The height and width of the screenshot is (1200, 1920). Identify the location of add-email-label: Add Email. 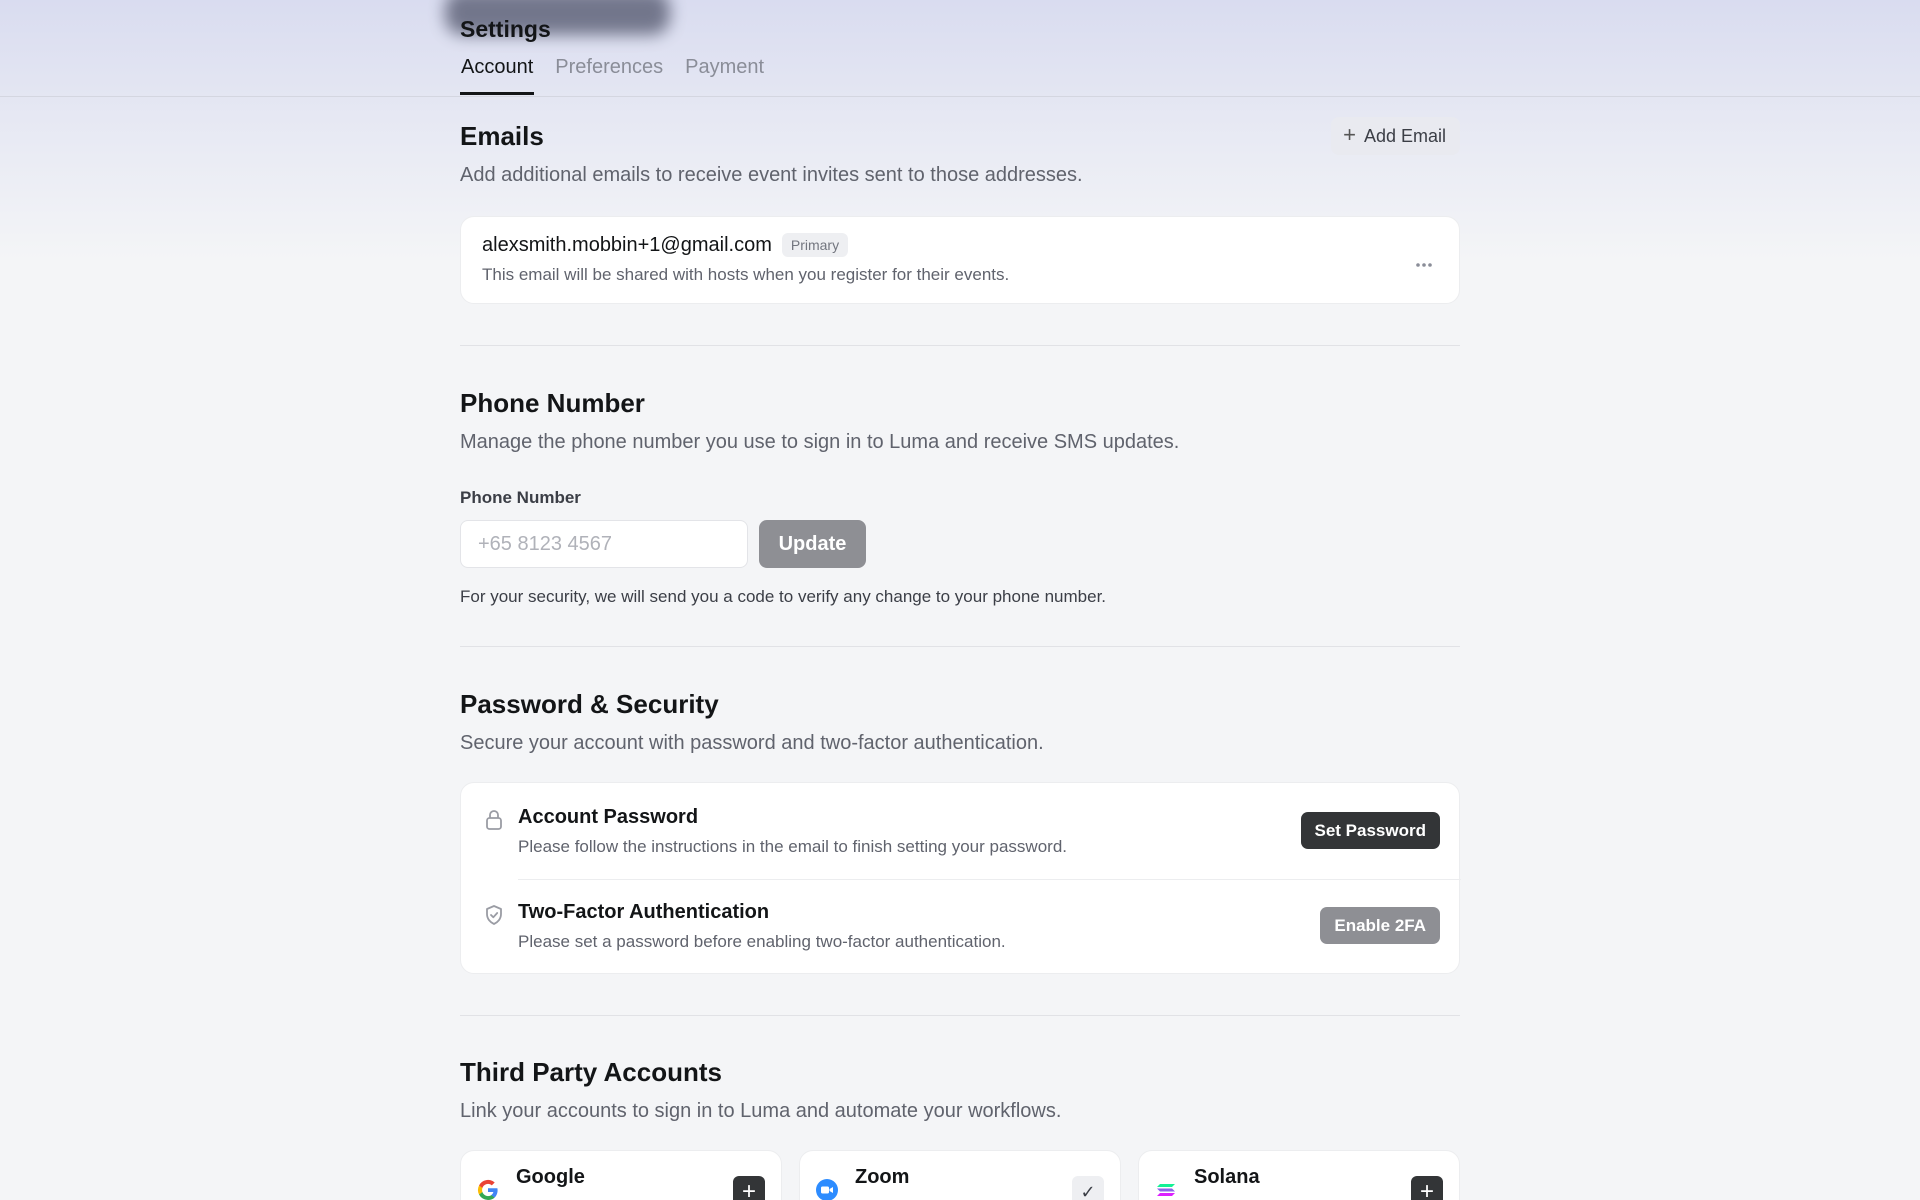
(1404, 135).